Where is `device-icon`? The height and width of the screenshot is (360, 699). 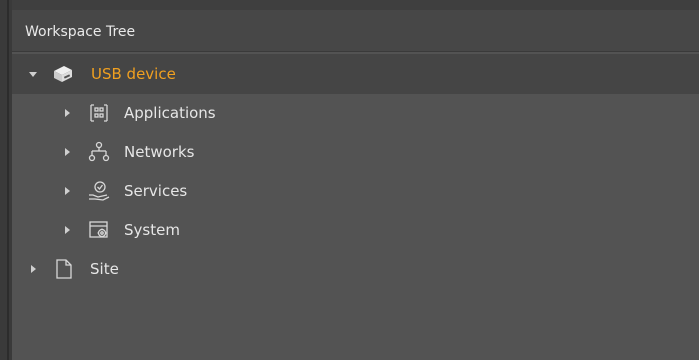 device-icon is located at coordinates (63, 74).